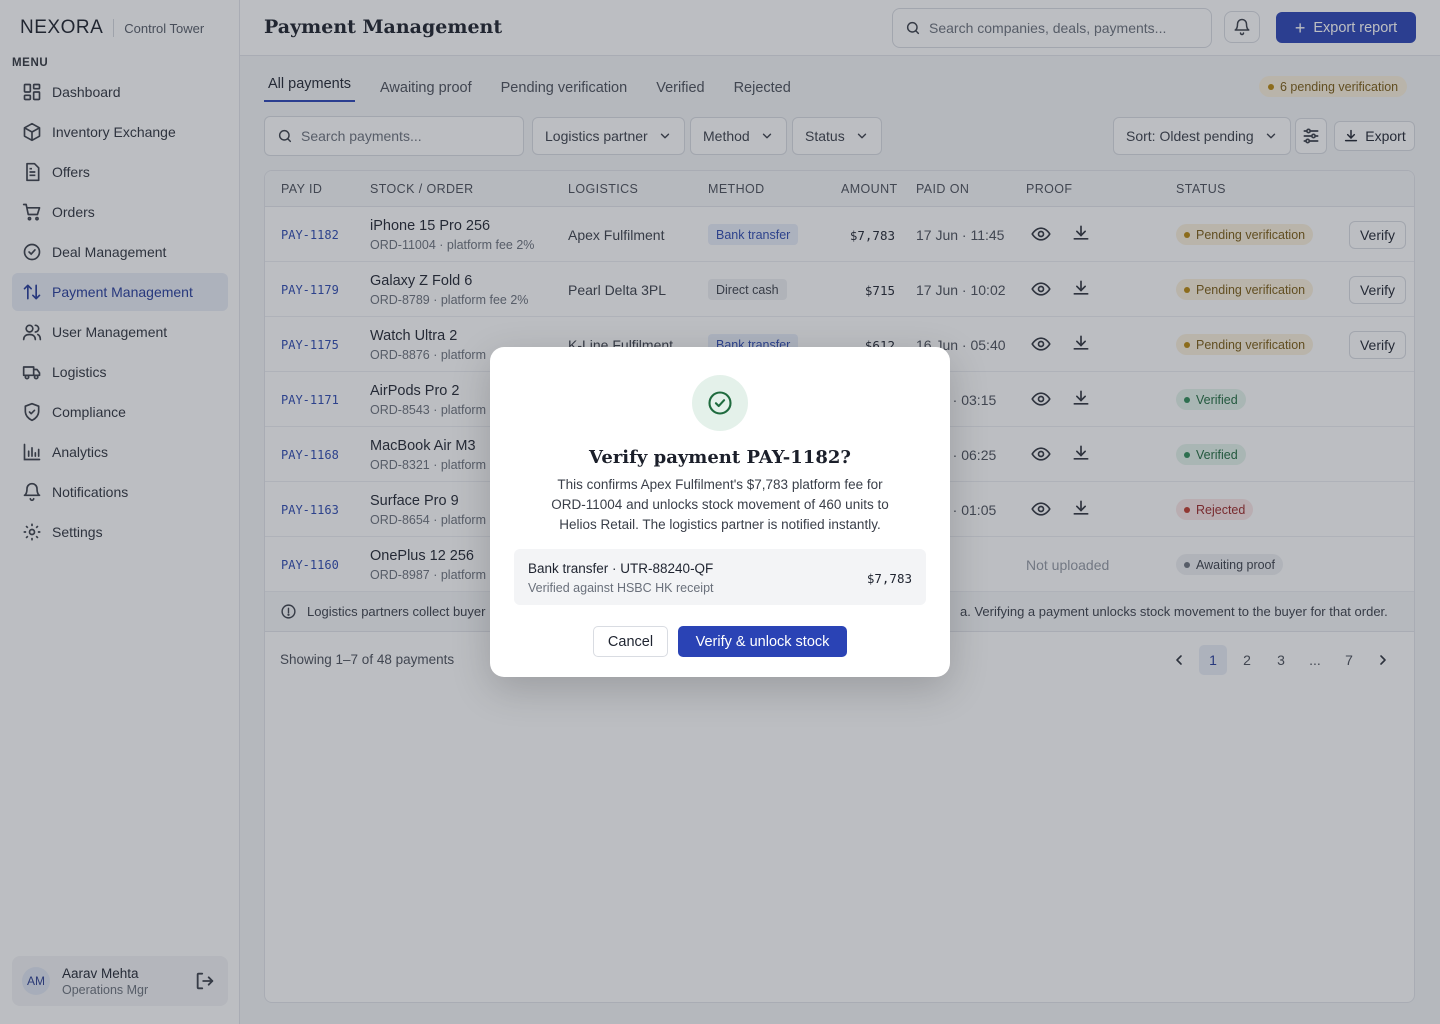 The image size is (1440, 1024). I want to click on verify-unlock-button: Verify & unlock stock, so click(762, 641).